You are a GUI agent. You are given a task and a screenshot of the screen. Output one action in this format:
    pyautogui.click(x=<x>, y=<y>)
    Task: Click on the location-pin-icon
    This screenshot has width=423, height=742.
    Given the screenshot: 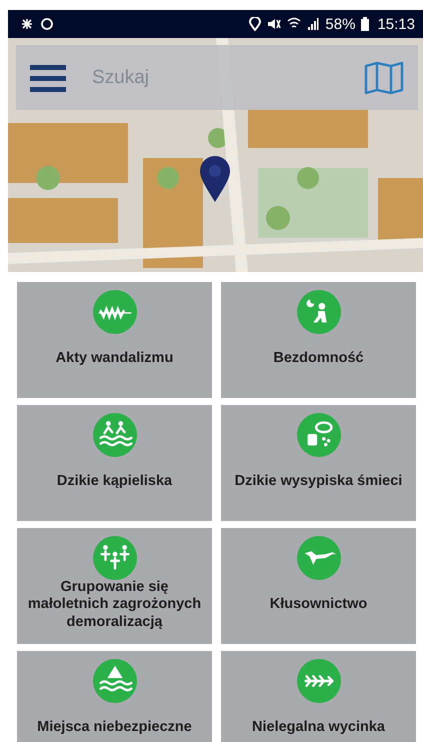 What is the action you would take?
    pyautogui.click(x=215, y=179)
    